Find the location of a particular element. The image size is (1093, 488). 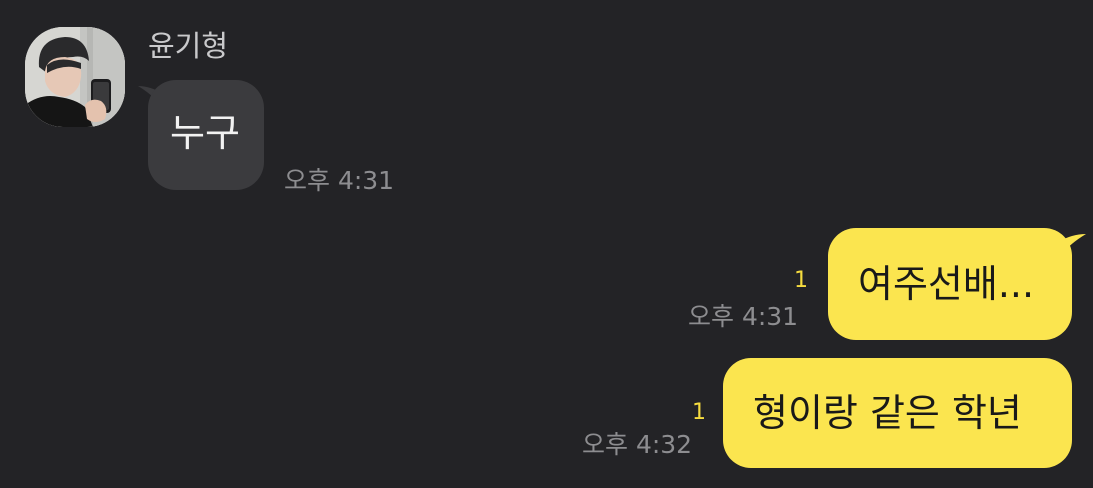

profile-photo-icon is located at coordinates (75, 77).